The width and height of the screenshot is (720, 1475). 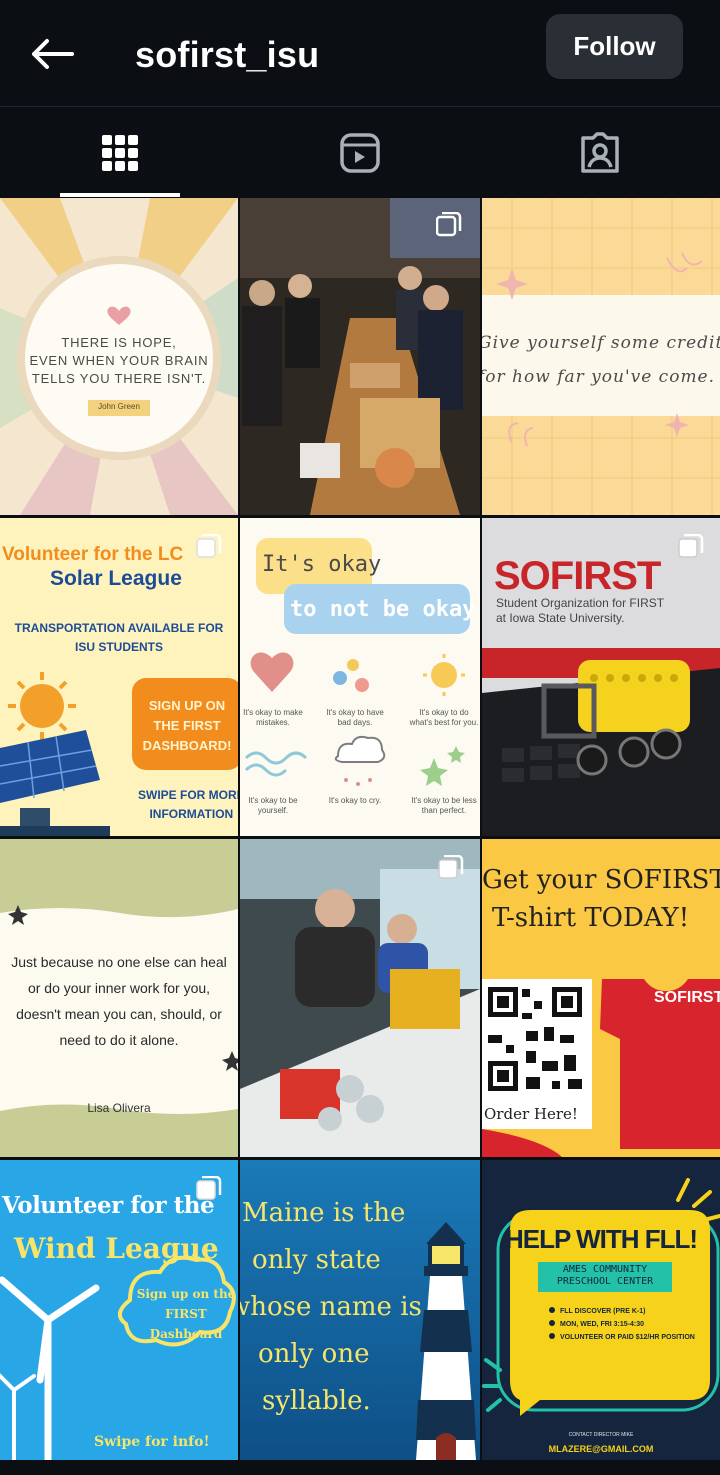 I want to click on tab-reels, so click(x=360, y=152).